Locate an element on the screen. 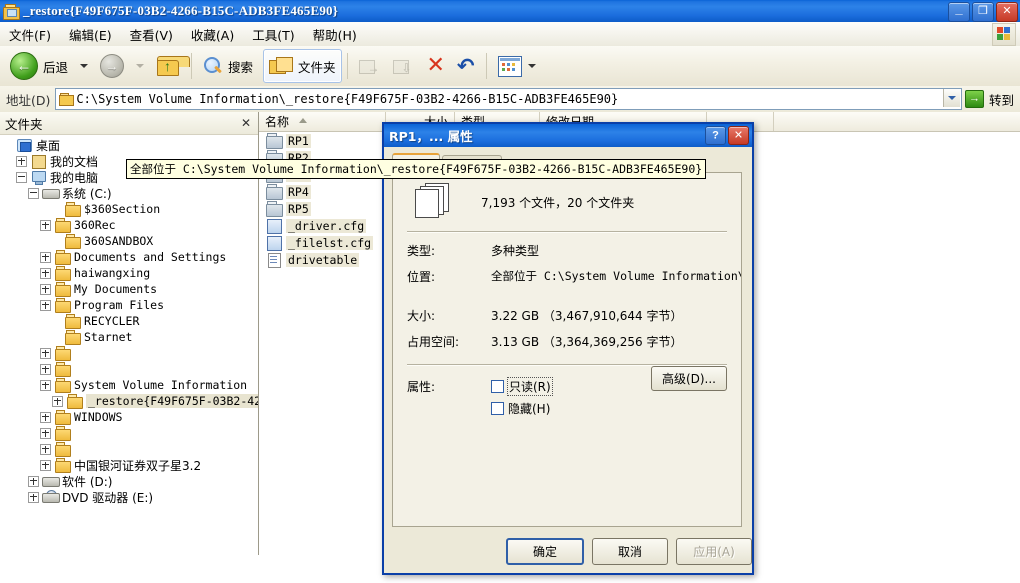 This screenshot has height=583, width=1020. apply-button: 应用(A) is located at coordinates (714, 551).